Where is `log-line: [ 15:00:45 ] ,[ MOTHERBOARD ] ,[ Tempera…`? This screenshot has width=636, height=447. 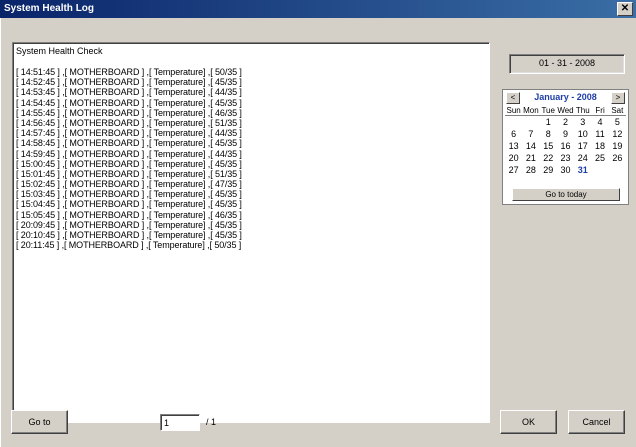 log-line: [ 15:00:45 ] ,[ MOTHERBOARD ] ,[ Tempera… is located at coordinates (129, 163).